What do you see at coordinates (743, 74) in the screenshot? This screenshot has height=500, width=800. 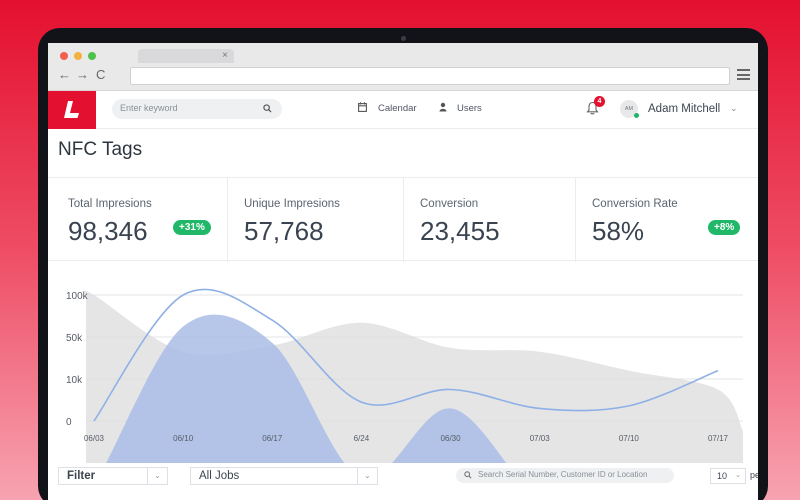 I see `browser-menu-icon` at bounding box center [743, 74].